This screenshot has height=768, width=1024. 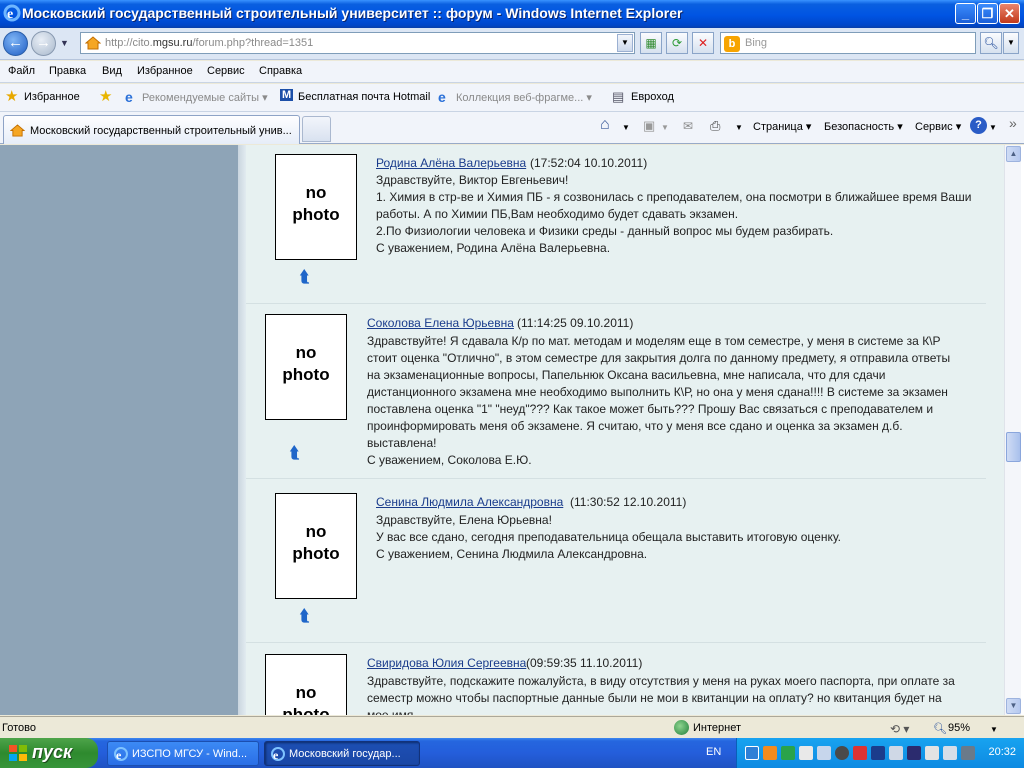 What do you see at coordinates (739, 127) in the screenshot?
I see `print-dropdown-icon: ▼` at bounding box center [739, 127].